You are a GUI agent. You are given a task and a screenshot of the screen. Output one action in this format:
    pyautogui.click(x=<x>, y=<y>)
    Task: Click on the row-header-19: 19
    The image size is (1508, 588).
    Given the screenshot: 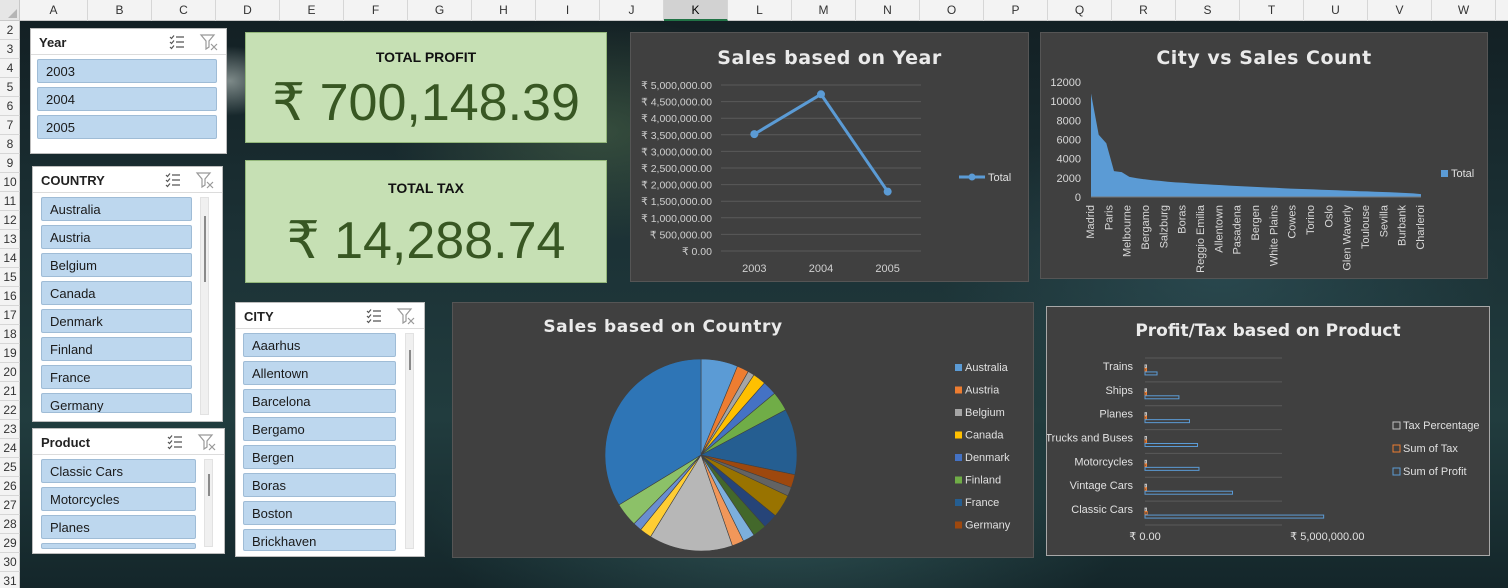 What is the action you would take?
    pyautogui.click(x=10, y=353)
    